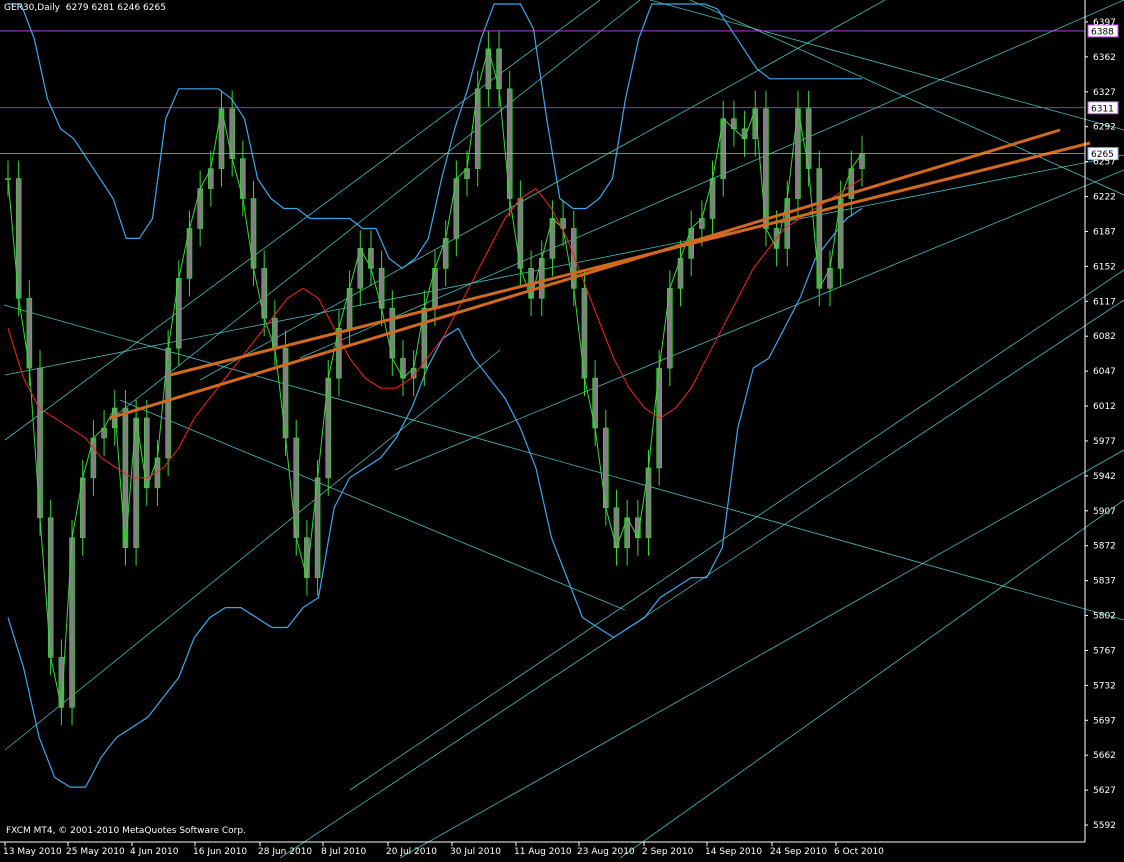  What do you see at coordinates (1104, 93) in the screenshot?
I see `y-tick-label: 6327` at bounding box center [1104, 93].